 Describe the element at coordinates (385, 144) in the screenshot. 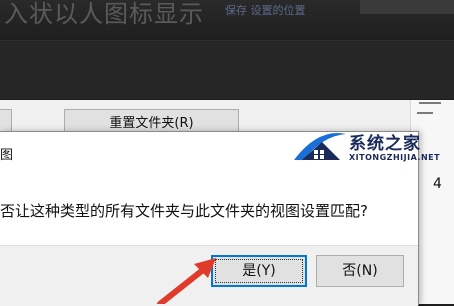

I see `watermark-name: 系统之家` at that location.